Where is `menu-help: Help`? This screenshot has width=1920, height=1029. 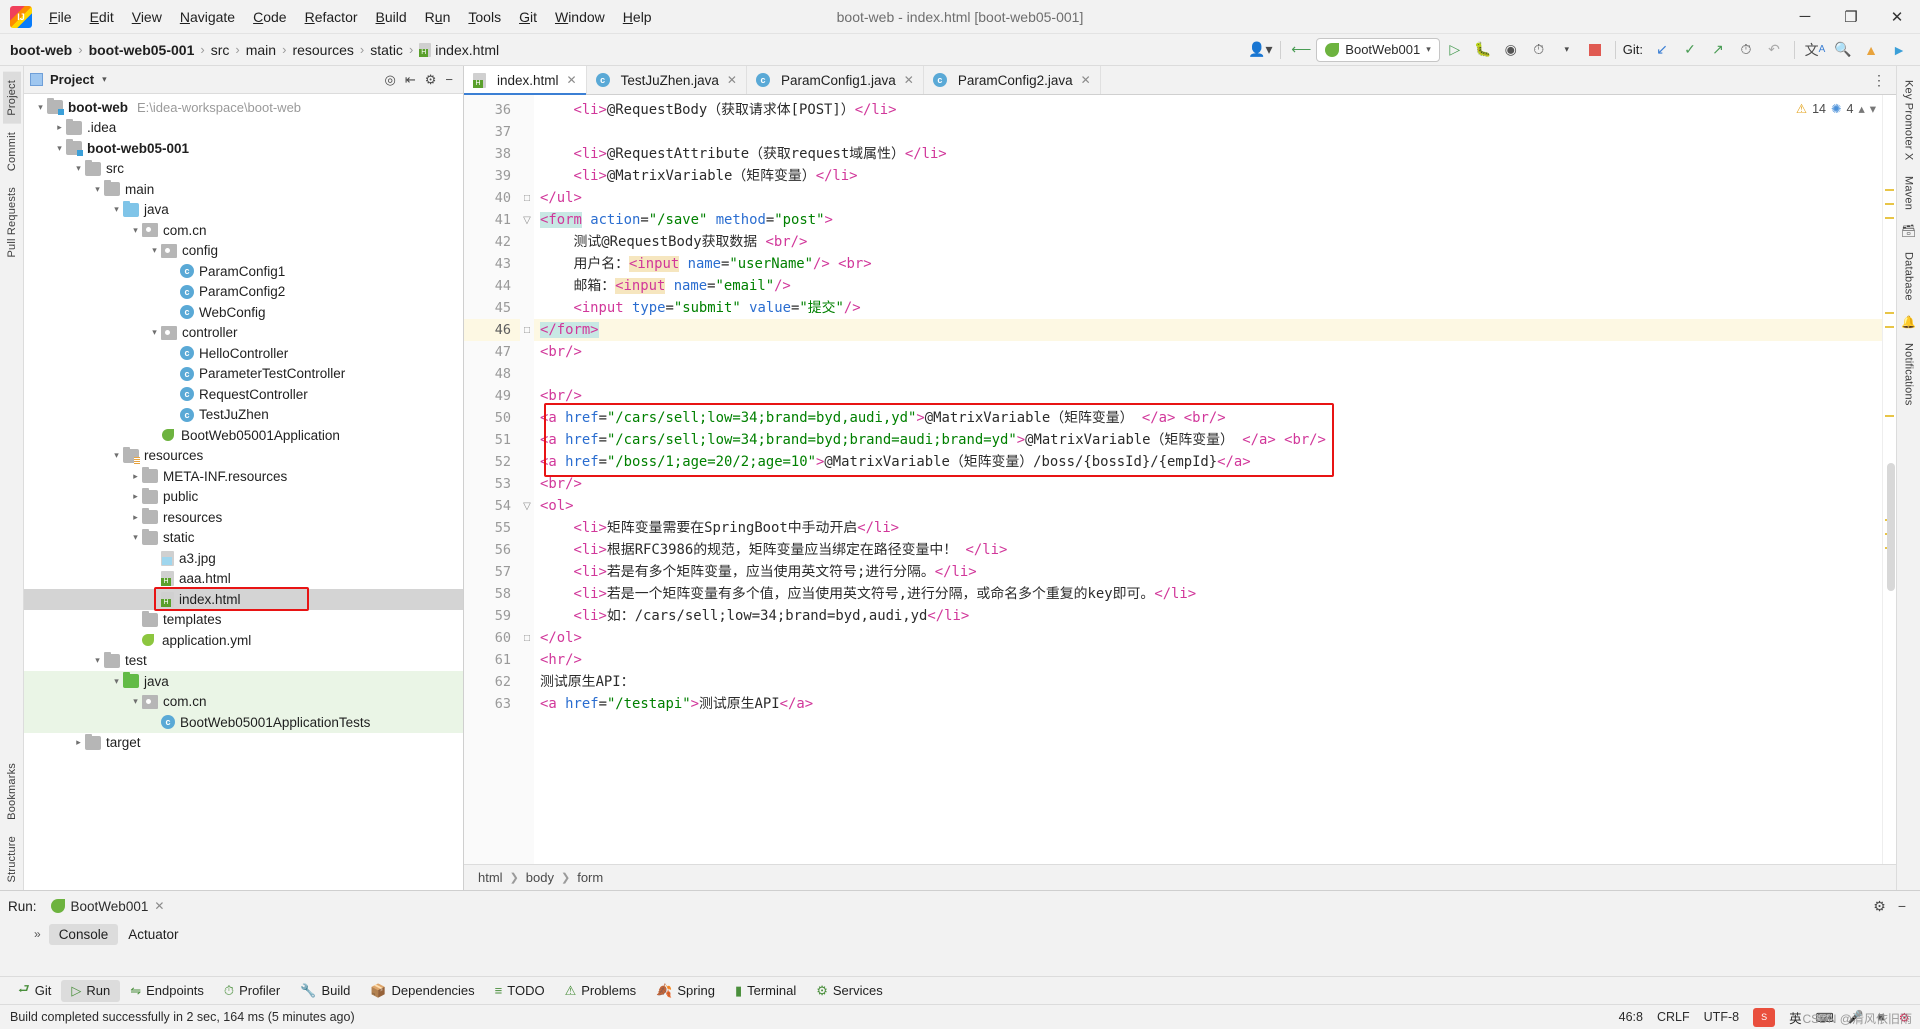
menu-help: Help is located at coordinates (637, 17).